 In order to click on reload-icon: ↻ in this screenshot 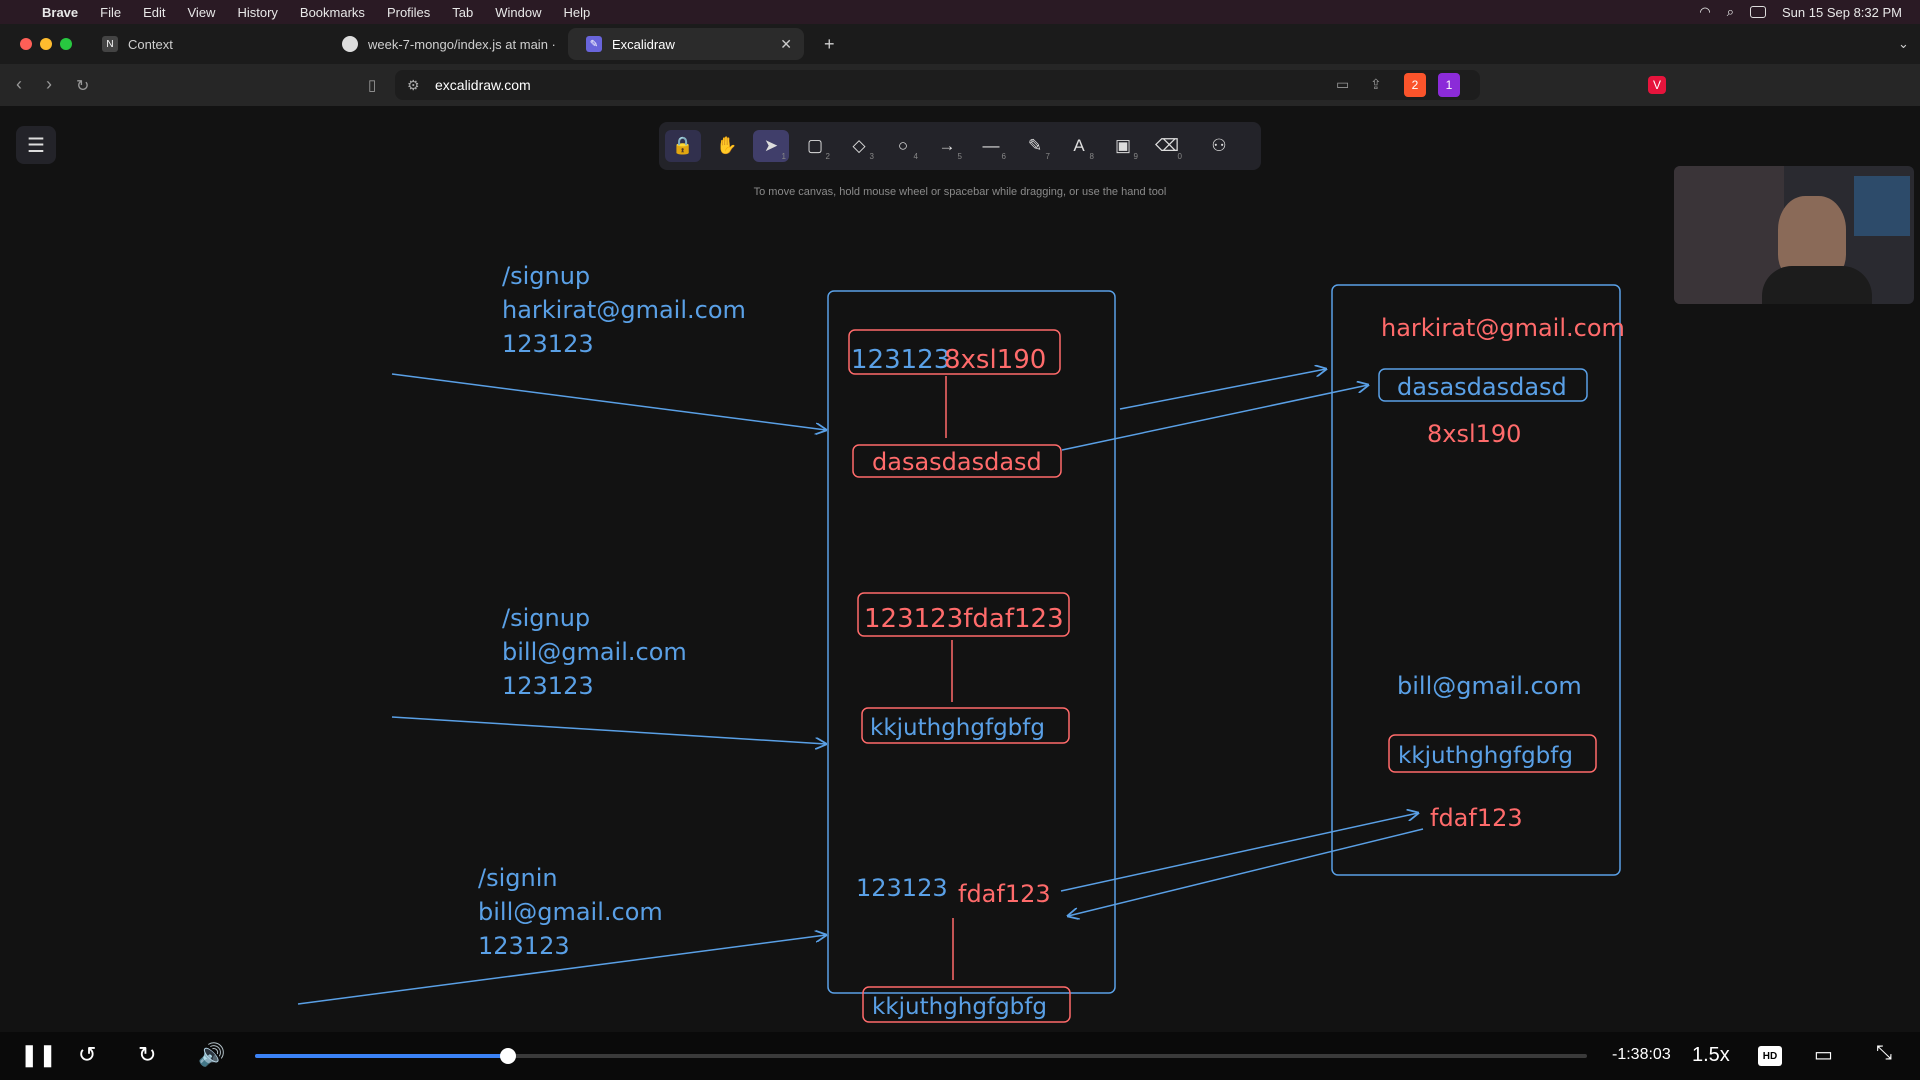, I will do `click(82, 86)`.